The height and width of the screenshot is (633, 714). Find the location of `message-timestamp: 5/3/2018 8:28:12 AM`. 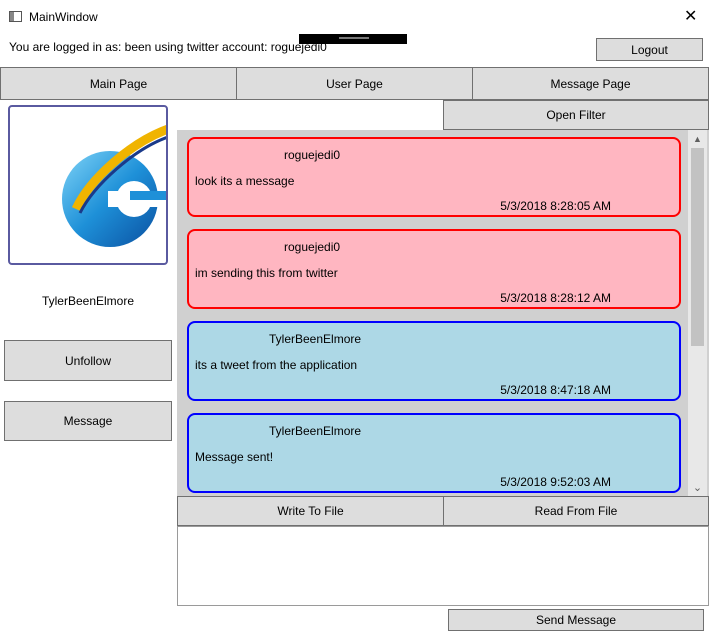

message-timestamp: 5/3/2018 8:28:12 AM is located at coordinates (555, 298).